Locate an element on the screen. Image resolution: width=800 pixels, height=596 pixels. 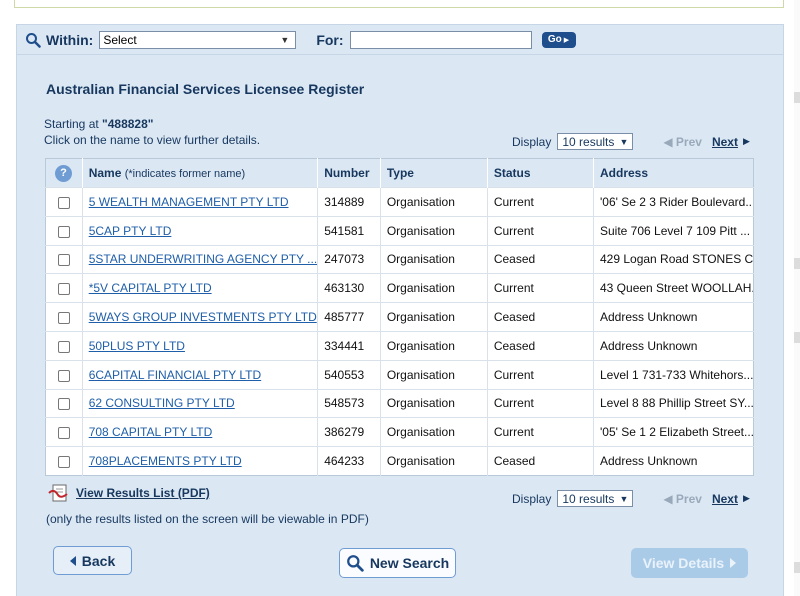
results-per-page-value: 10 results is located at coordinates (588, 141).